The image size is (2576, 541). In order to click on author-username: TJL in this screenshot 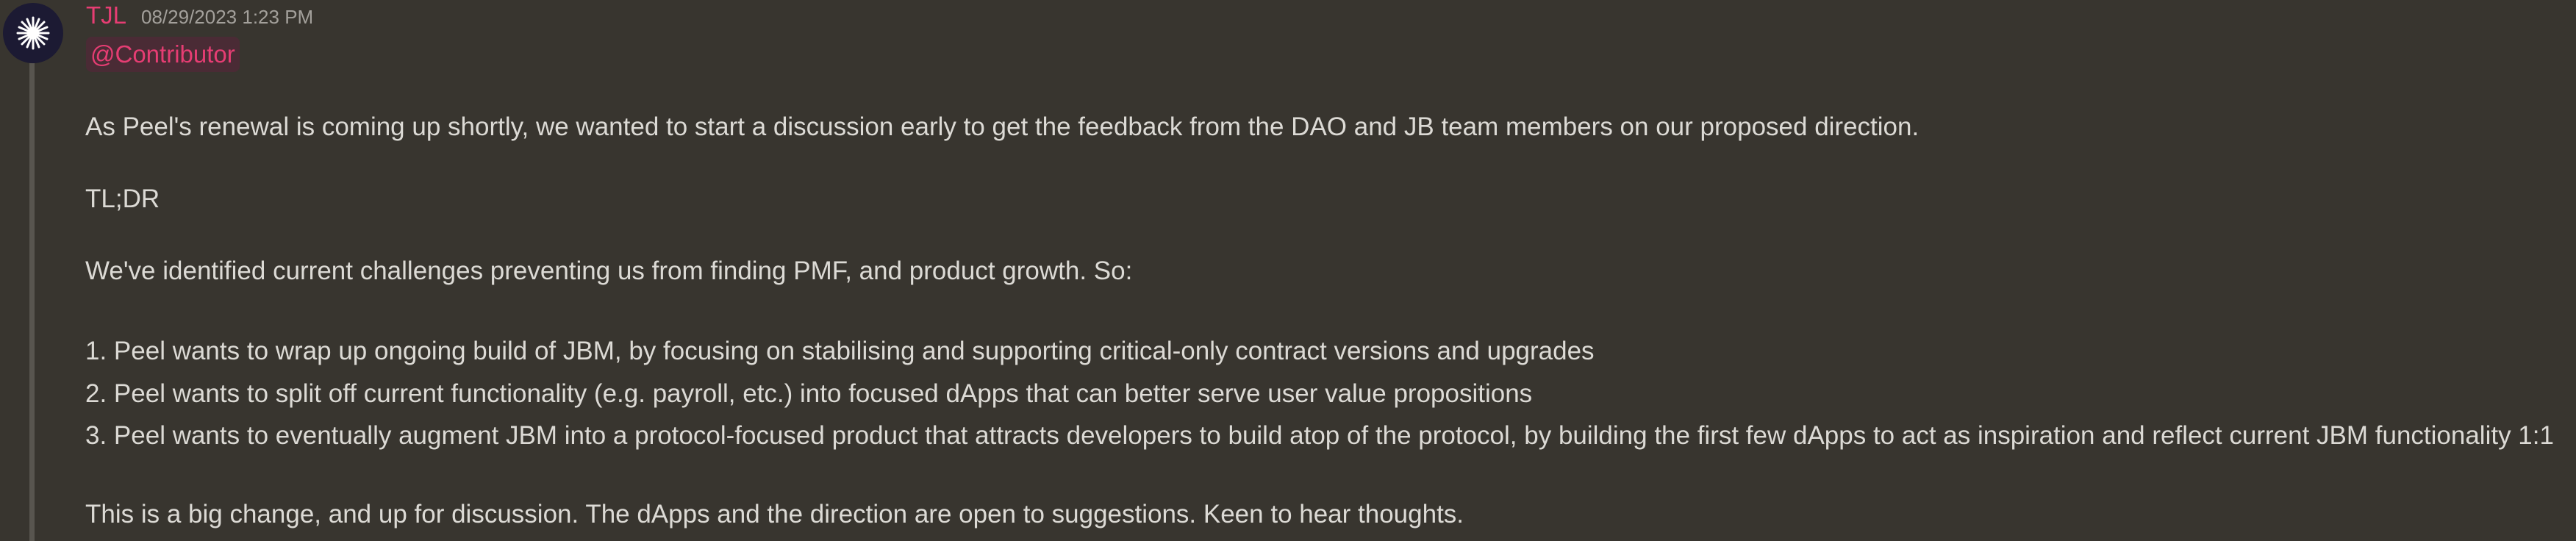, I will do `click(106, 15)`.